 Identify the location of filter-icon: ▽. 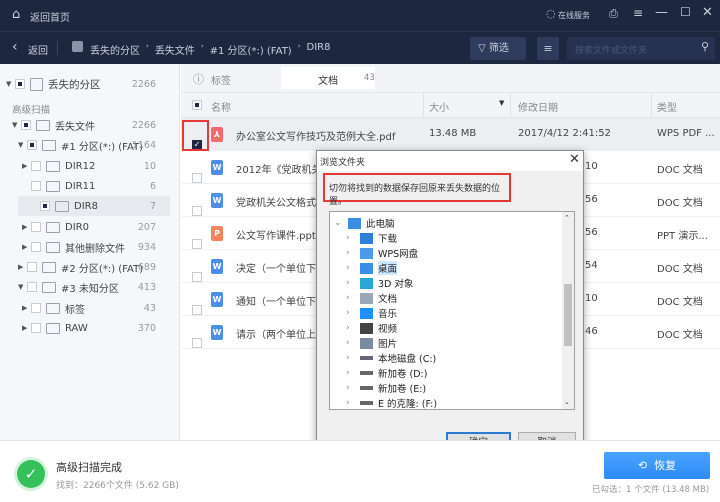
(482, 48).